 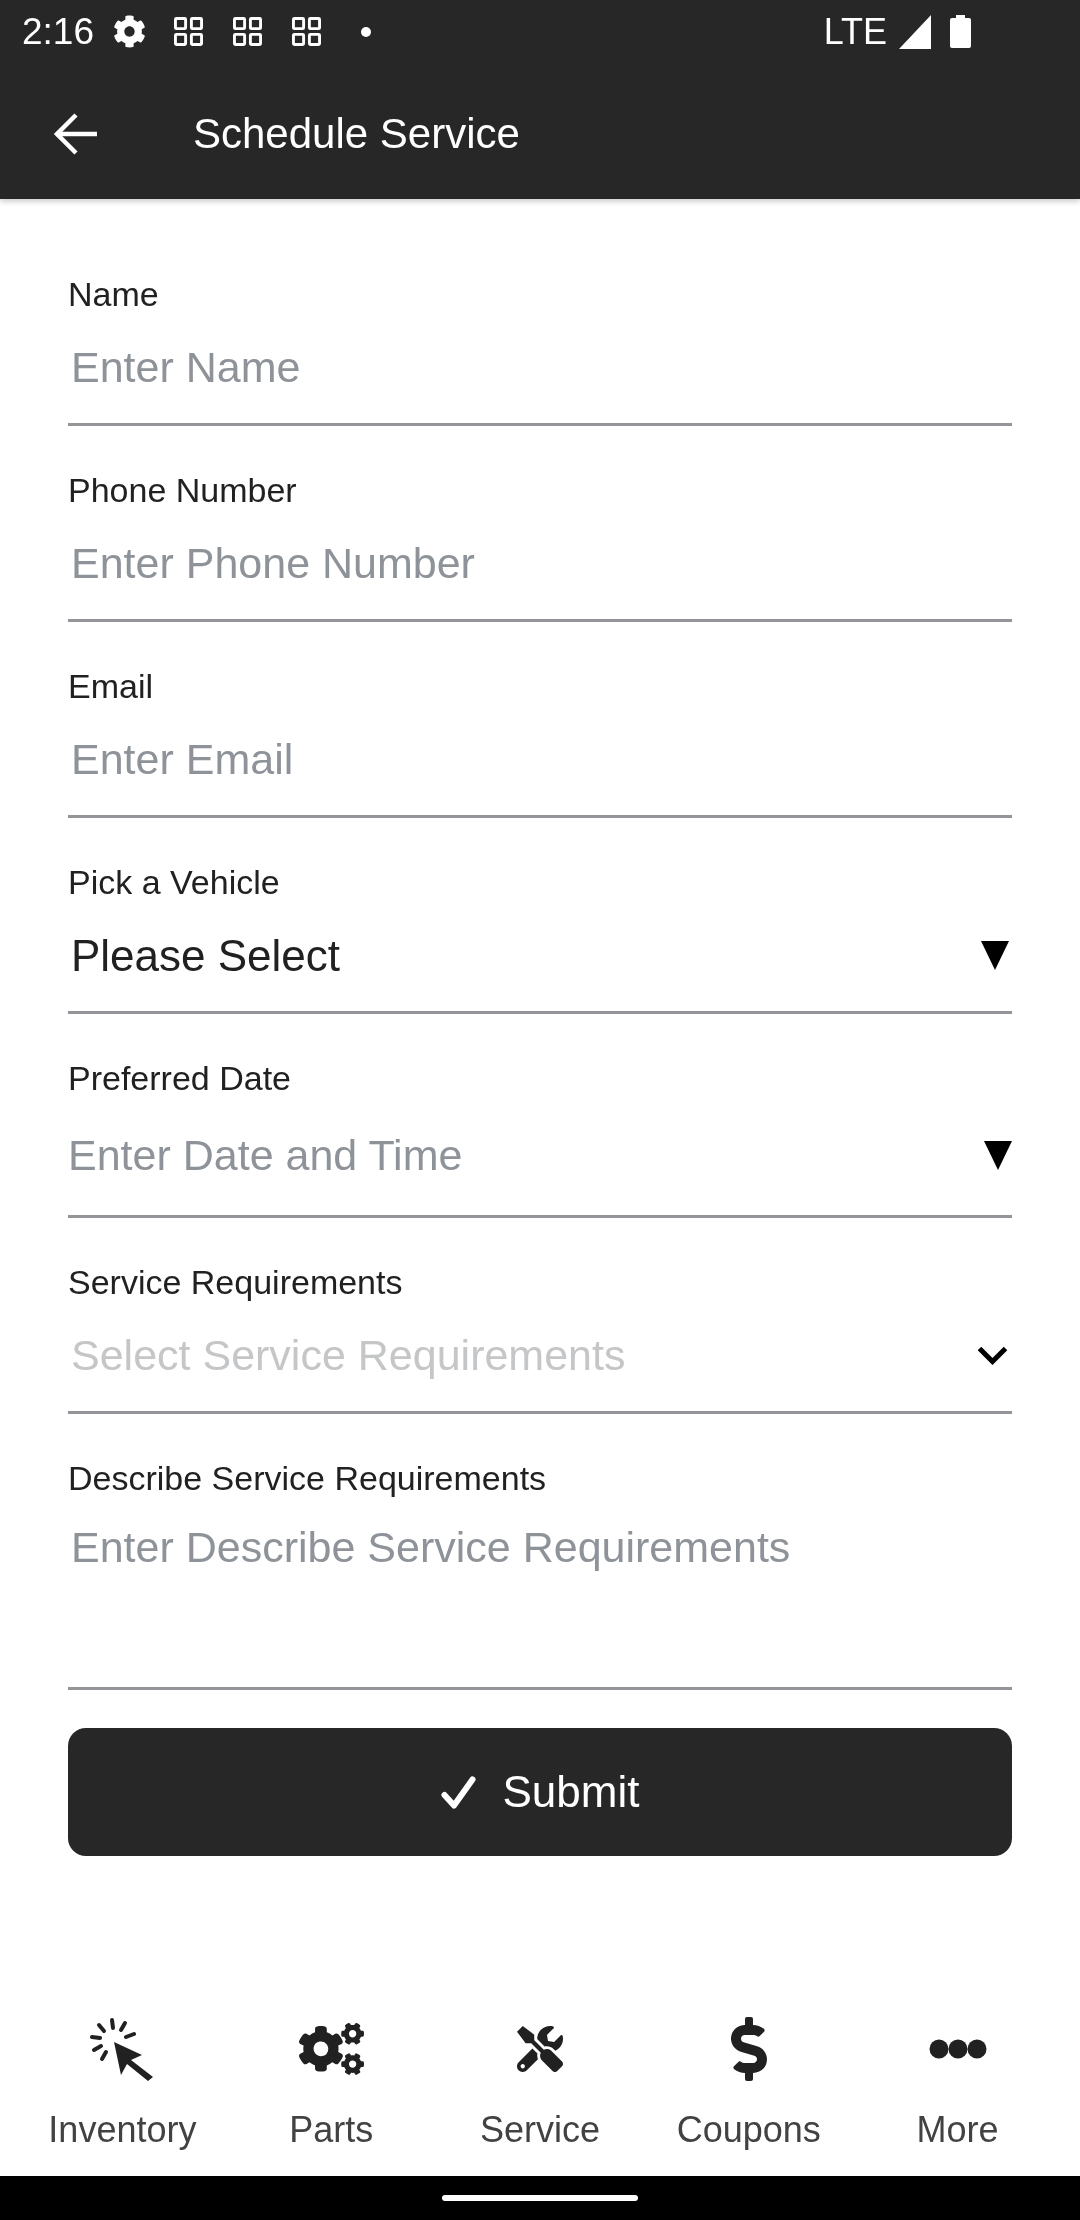 I want to click on text-area: Enter Describe Service Requirements, so click(x=540, y=1593).